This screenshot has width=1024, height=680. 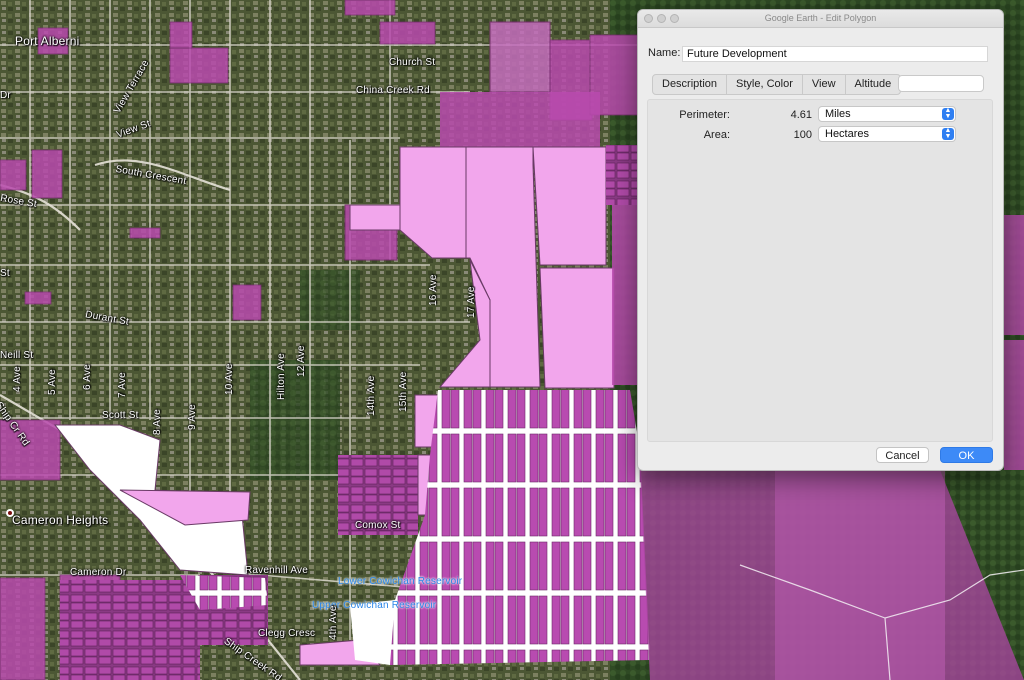 What do you see at coordinates (120, 415) in the screenshot?
I see `map-label-scott-st: Scott St` at bounding box center [120, 415].